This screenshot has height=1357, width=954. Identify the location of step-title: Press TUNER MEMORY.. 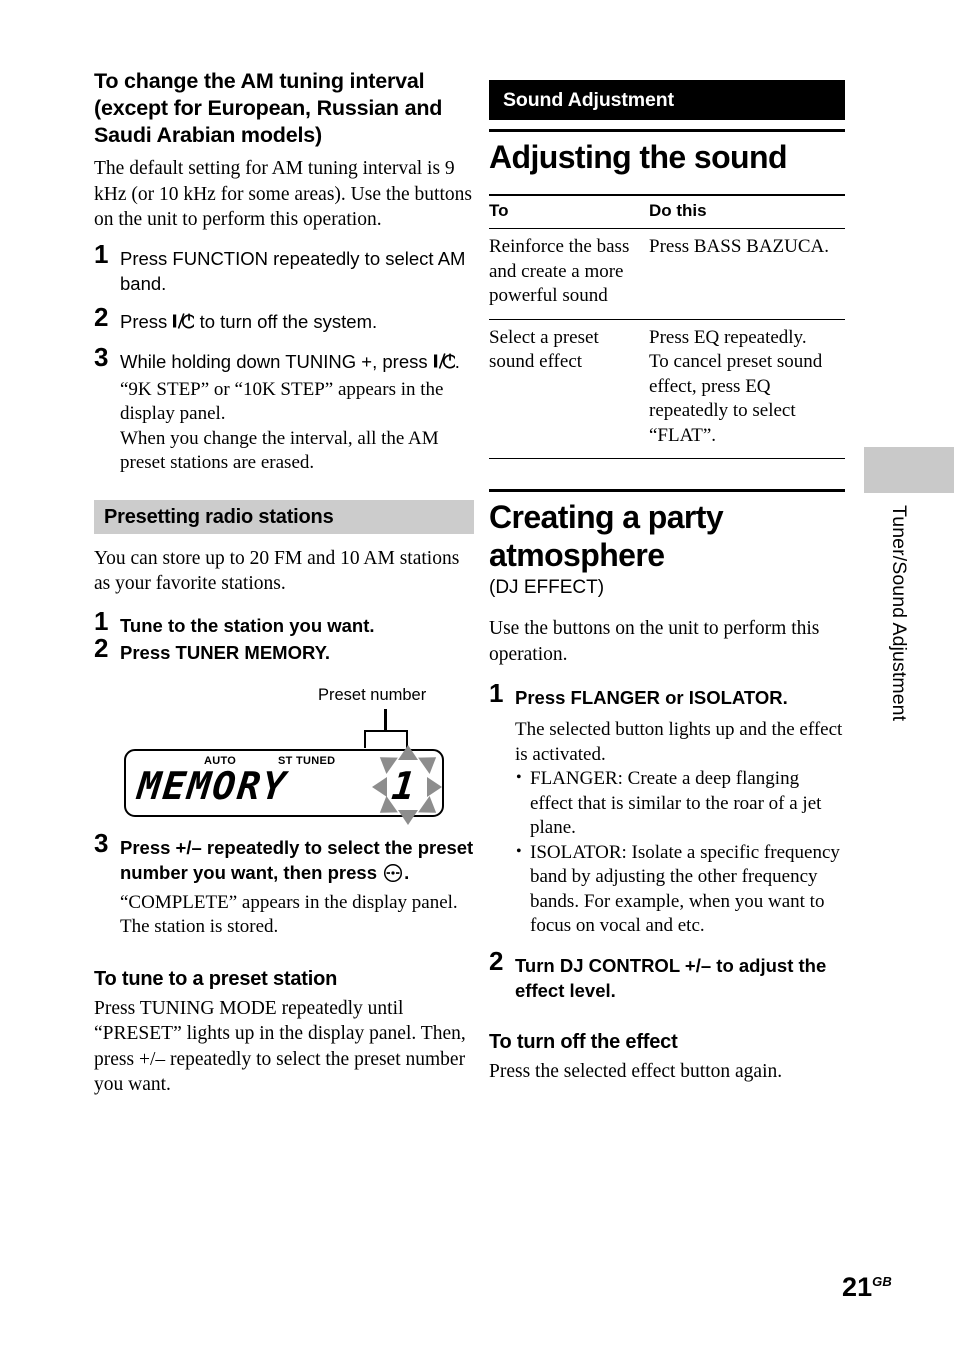
(225, 652).